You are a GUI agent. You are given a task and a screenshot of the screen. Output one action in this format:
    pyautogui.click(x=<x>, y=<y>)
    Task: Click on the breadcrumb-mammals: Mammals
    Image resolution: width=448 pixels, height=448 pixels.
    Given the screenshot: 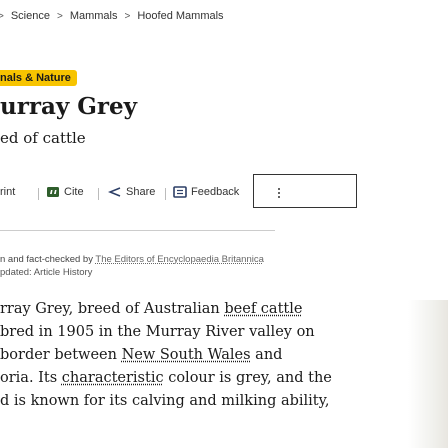 What is the action you would take?
    pyautogui.click(x=94, y=16)
    